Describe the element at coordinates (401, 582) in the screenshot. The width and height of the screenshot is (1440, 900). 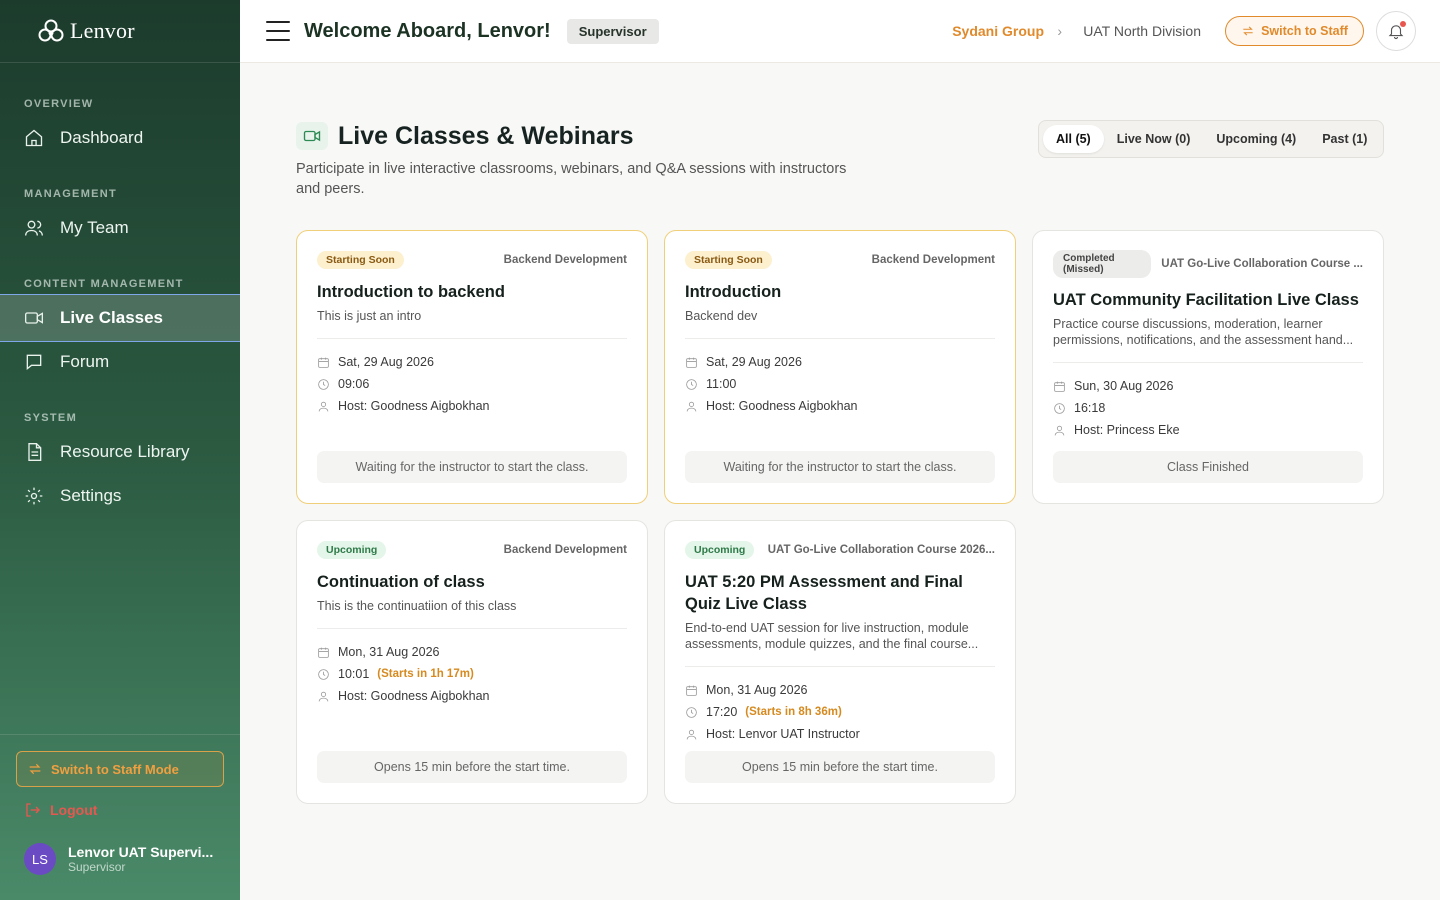
I see `class-title: Continuation of class` at that location.